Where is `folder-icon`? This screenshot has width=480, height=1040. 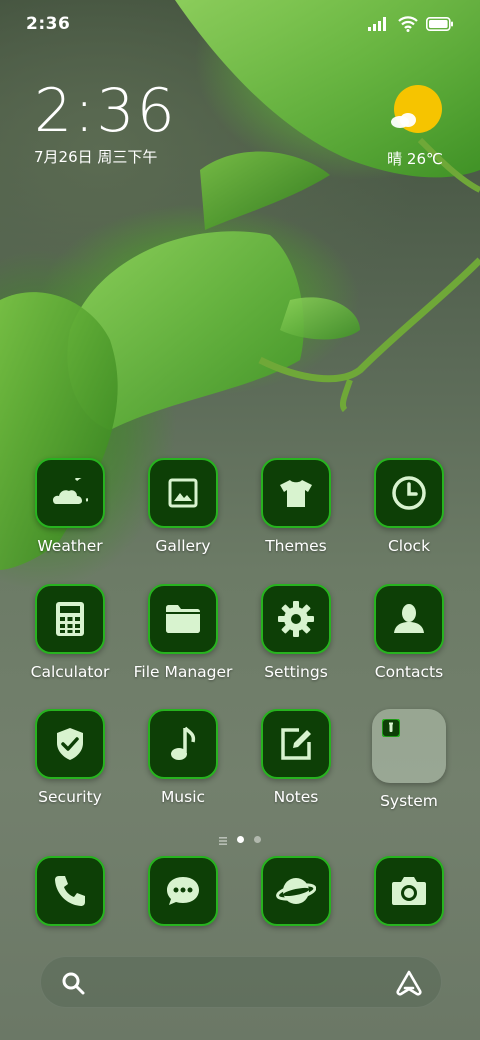
folder-icon is located at coordinates (183, 619).